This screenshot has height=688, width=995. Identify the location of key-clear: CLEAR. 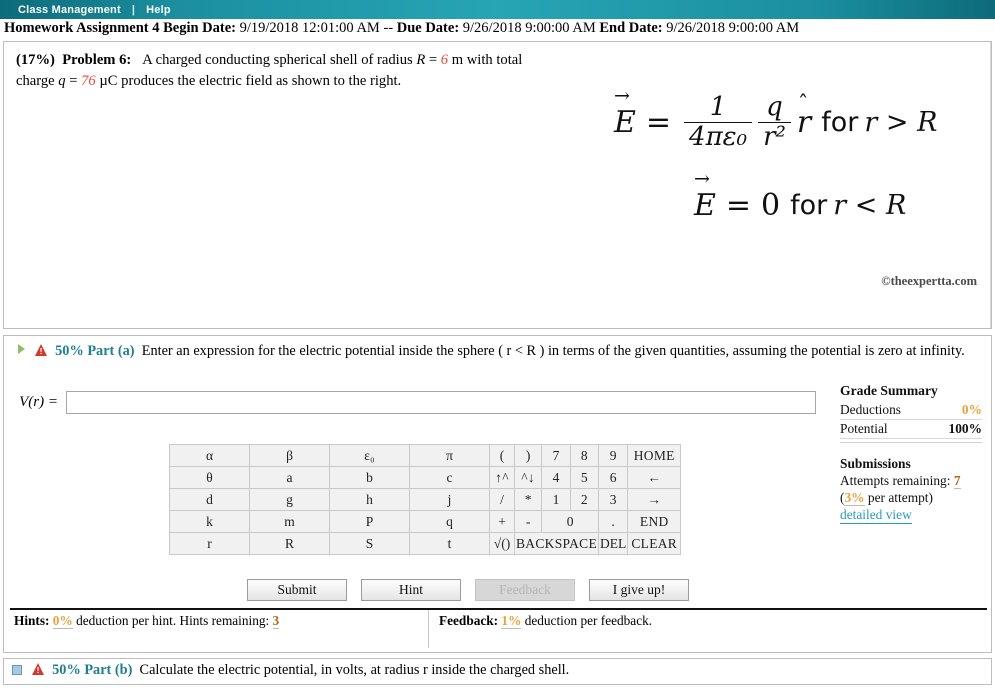
(654, 543).